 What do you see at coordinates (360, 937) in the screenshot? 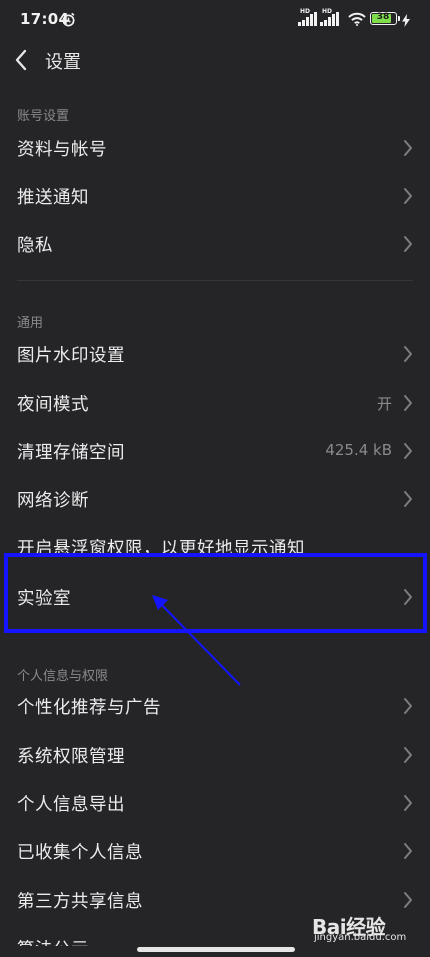
I see `baidu-watermark-url: jingyan.baidu.com` at bounding box center [360, 937].